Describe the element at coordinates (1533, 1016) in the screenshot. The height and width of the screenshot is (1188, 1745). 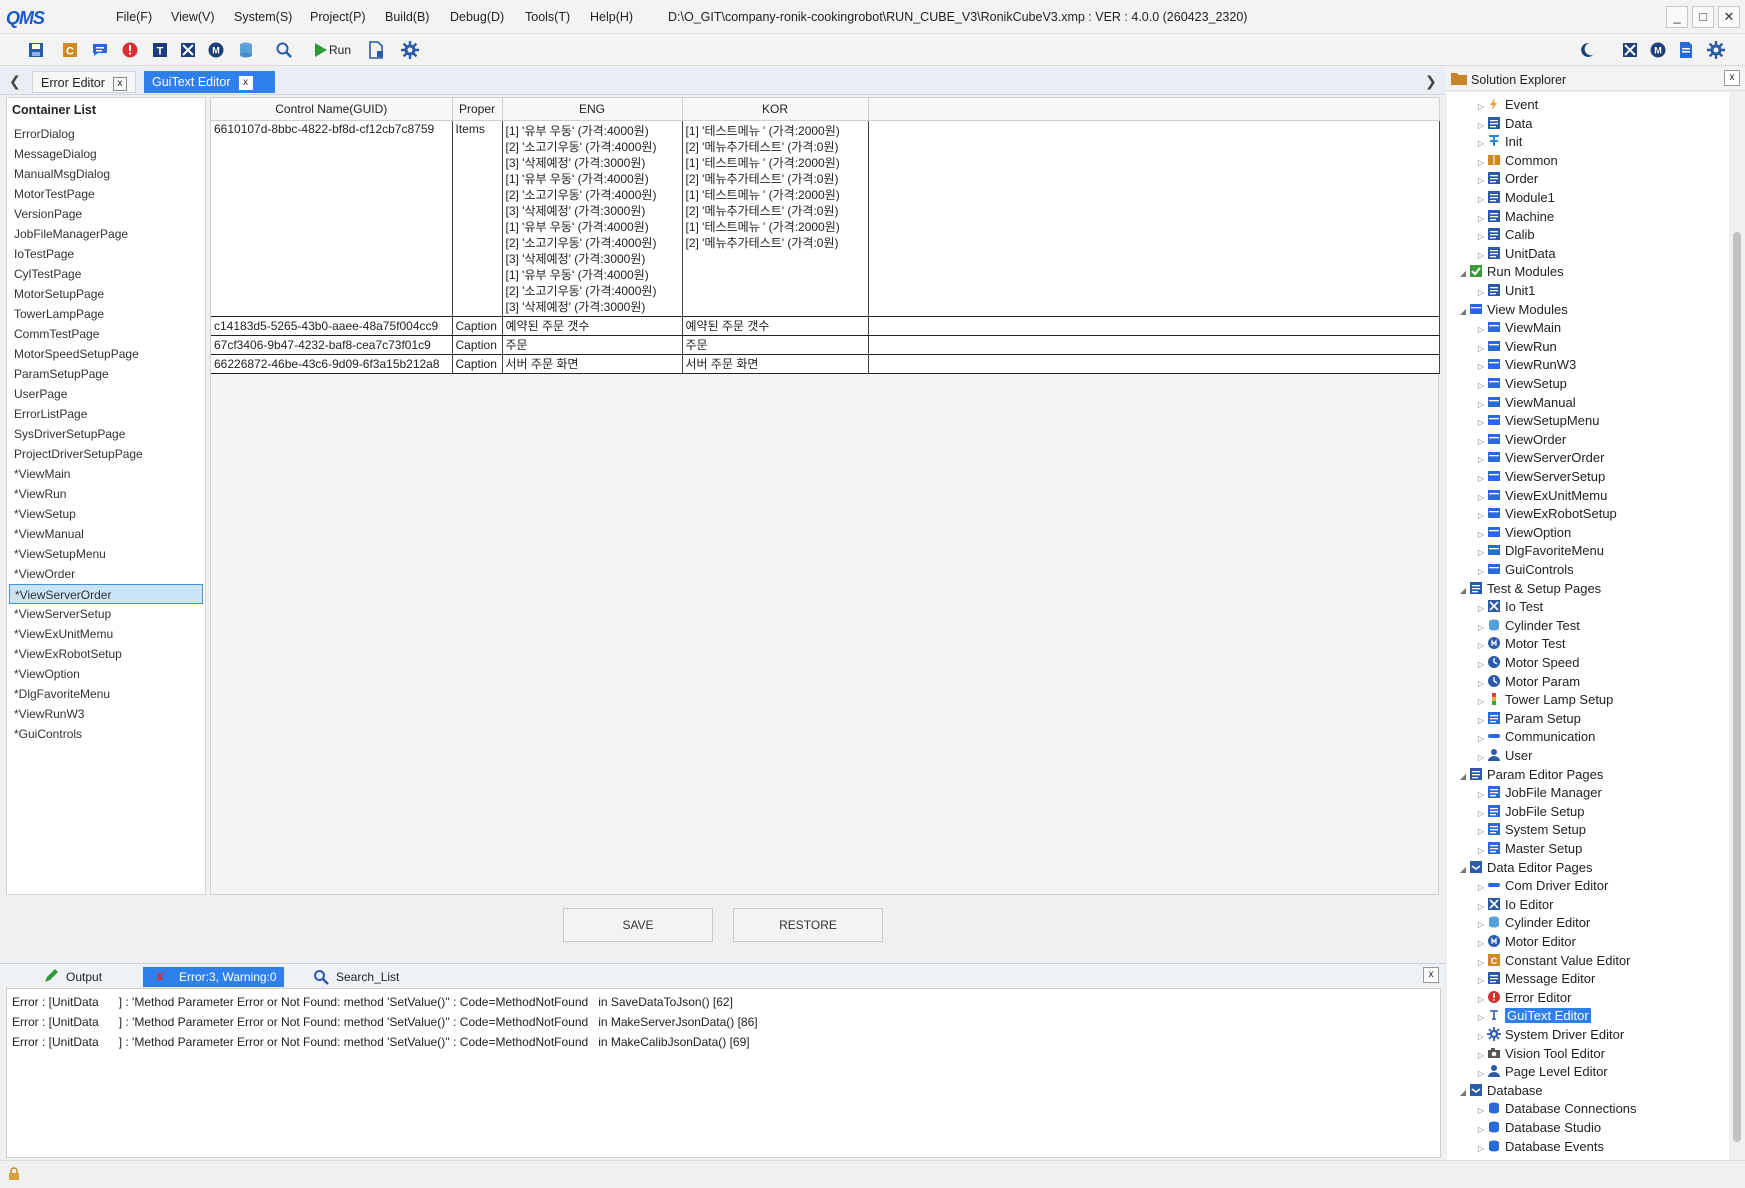
I see `tree-node: ▷ GuiText Editor` at that location.